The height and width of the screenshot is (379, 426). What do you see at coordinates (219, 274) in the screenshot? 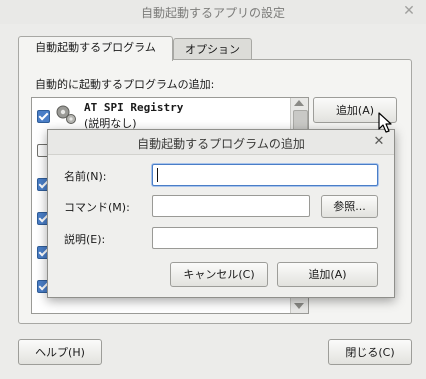
I see `cancel-button: キャンセル(C)` at bounding box center [219, 274].